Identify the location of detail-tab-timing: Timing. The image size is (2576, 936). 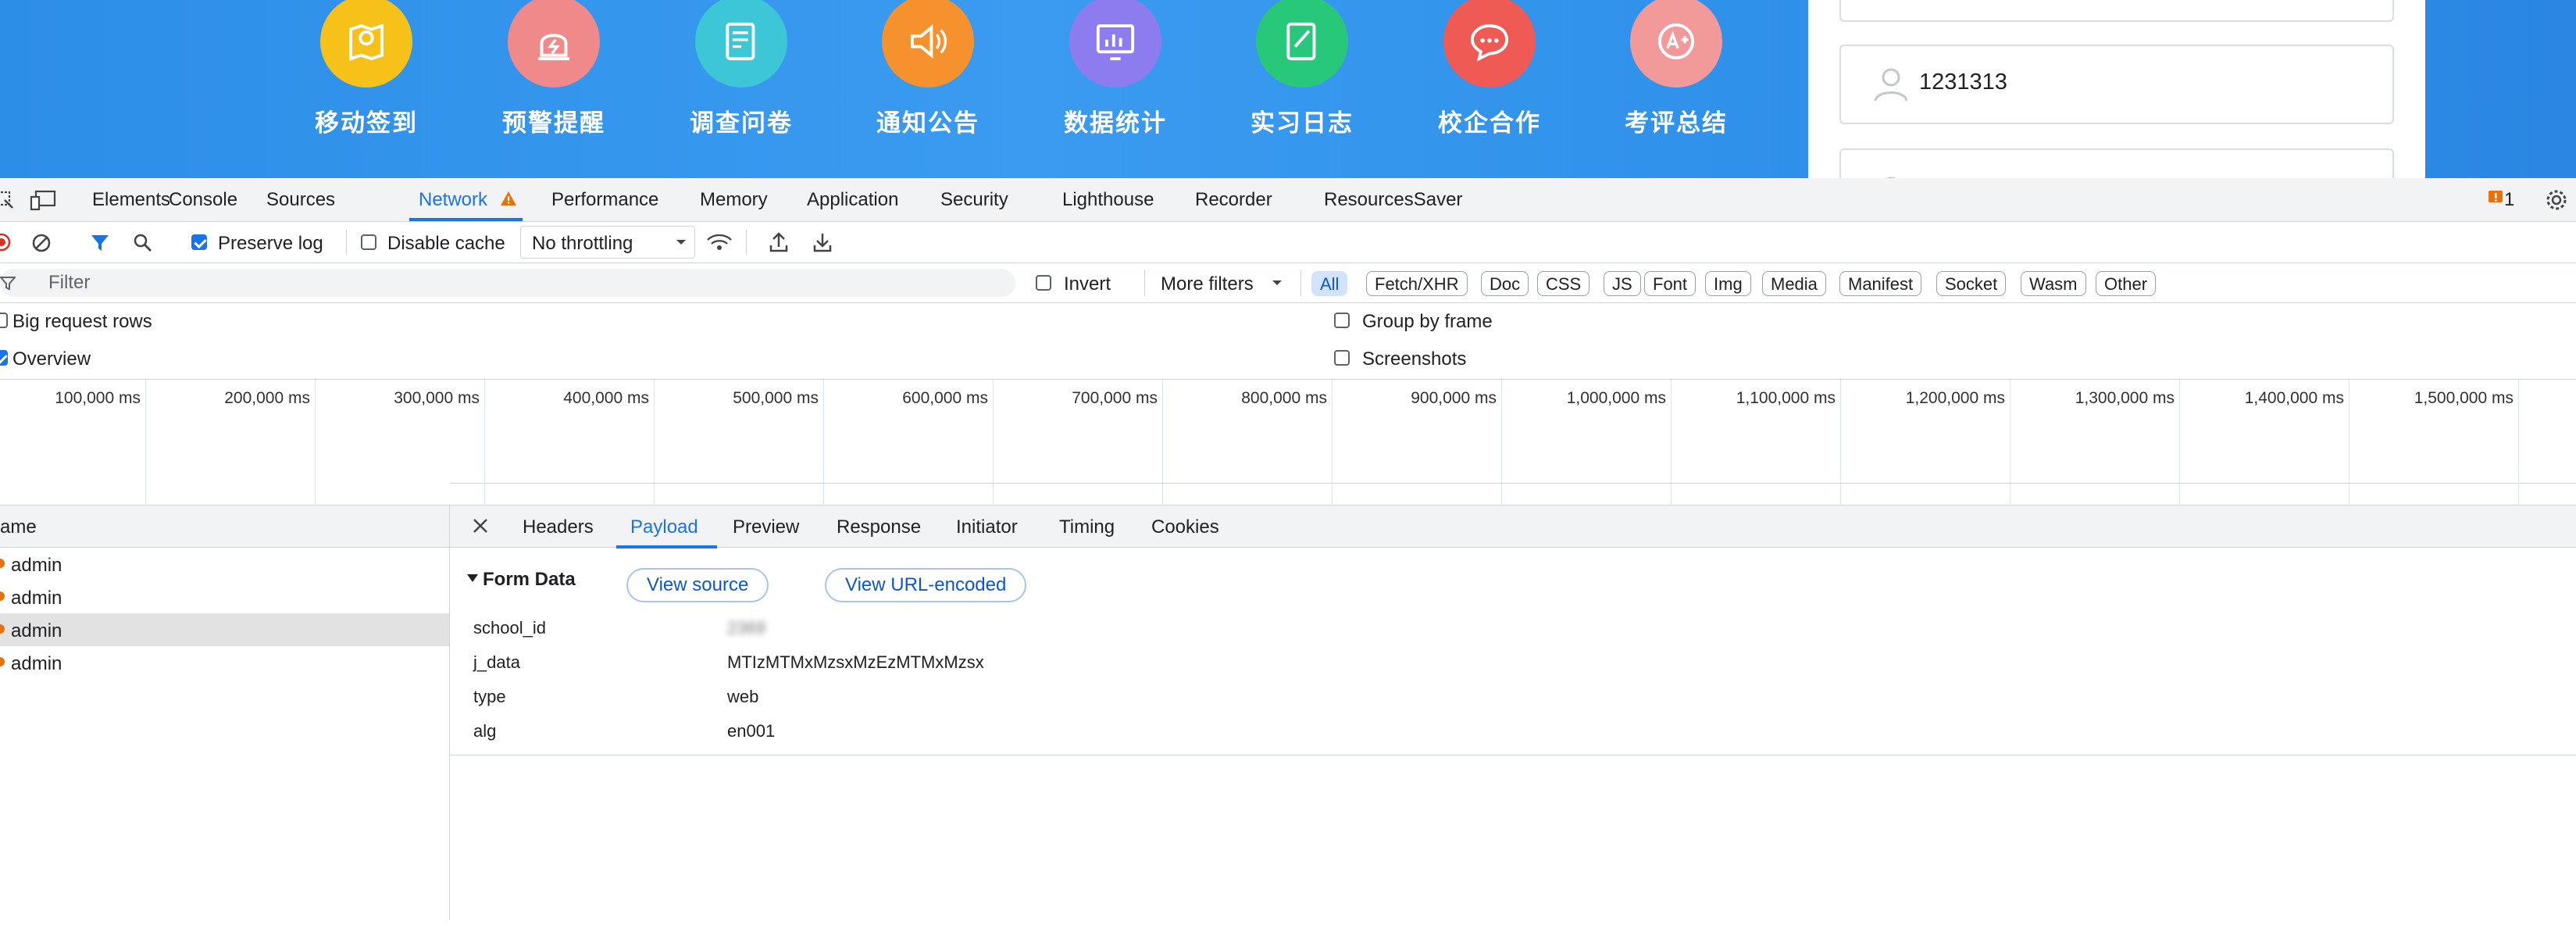
(1087, 527).